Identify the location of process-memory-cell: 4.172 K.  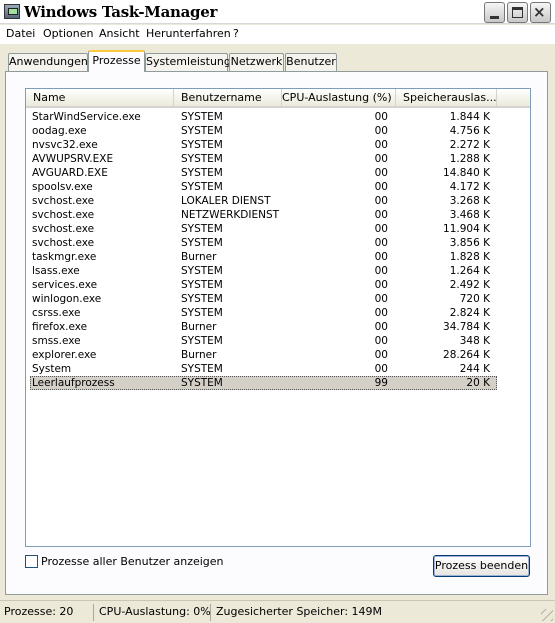
(469, 187).